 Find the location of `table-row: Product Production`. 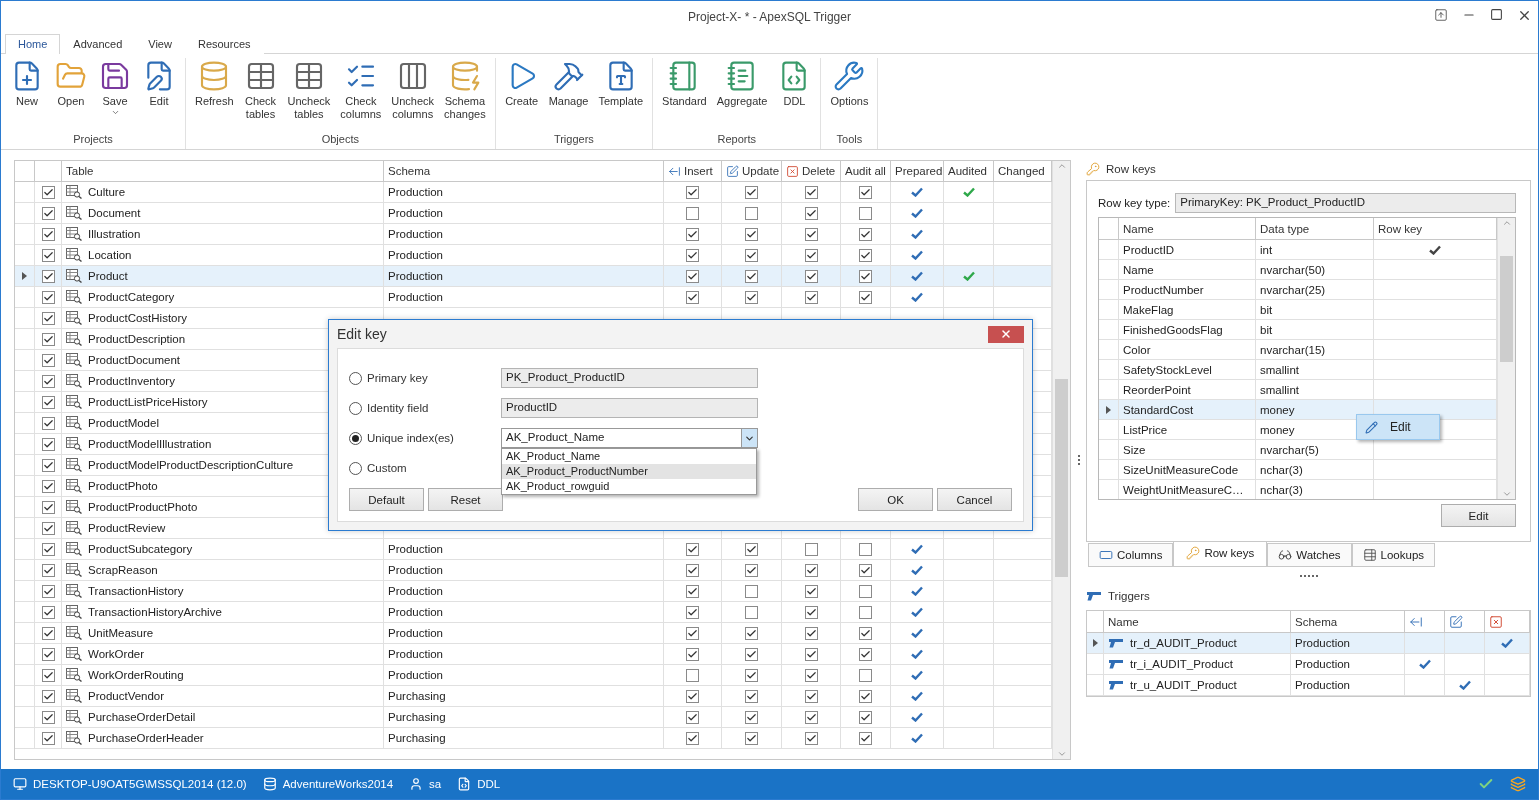

table-row: Product Production is located at coordinates (533, 276).